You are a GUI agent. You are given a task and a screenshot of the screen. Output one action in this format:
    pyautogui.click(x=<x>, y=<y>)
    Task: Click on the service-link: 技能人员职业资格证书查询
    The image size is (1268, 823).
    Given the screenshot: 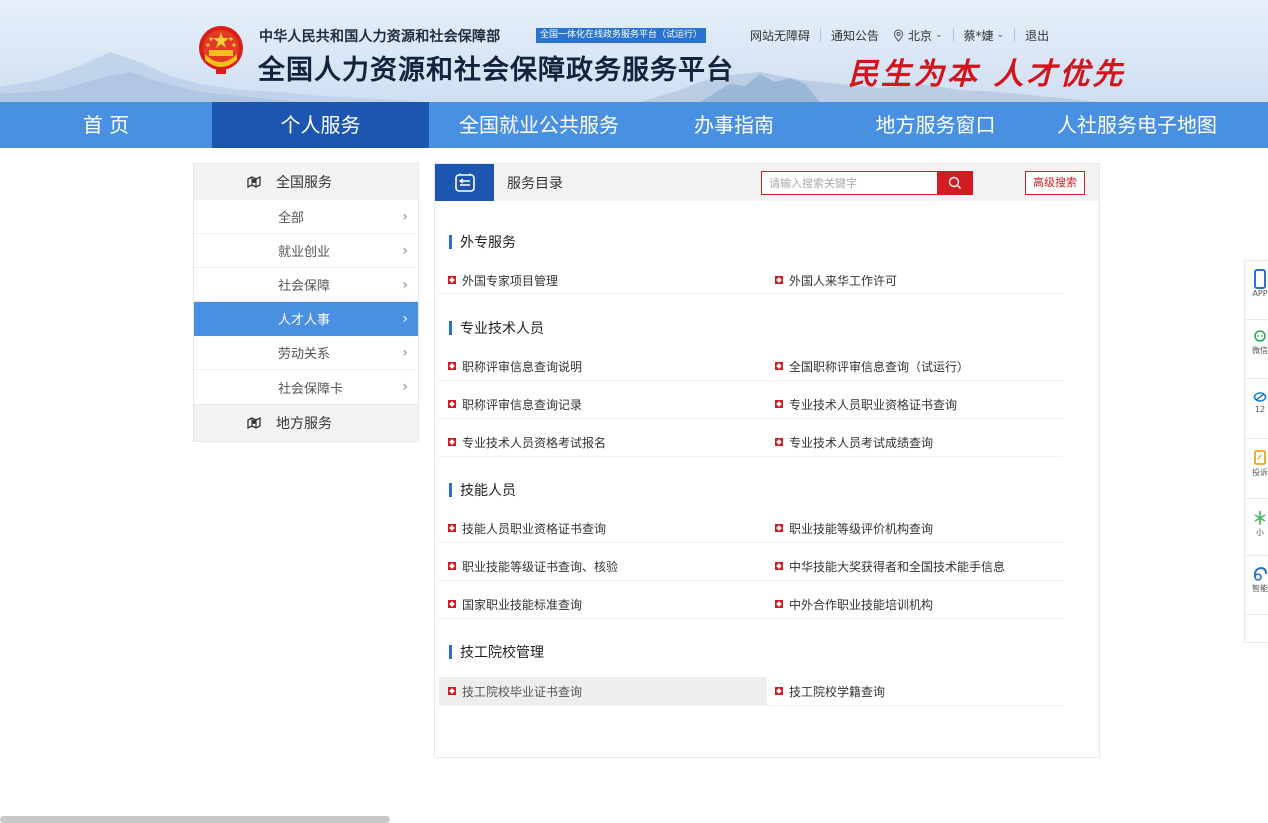 What is the action you would take?
    pyautogui.click(x=522, y=528)
    